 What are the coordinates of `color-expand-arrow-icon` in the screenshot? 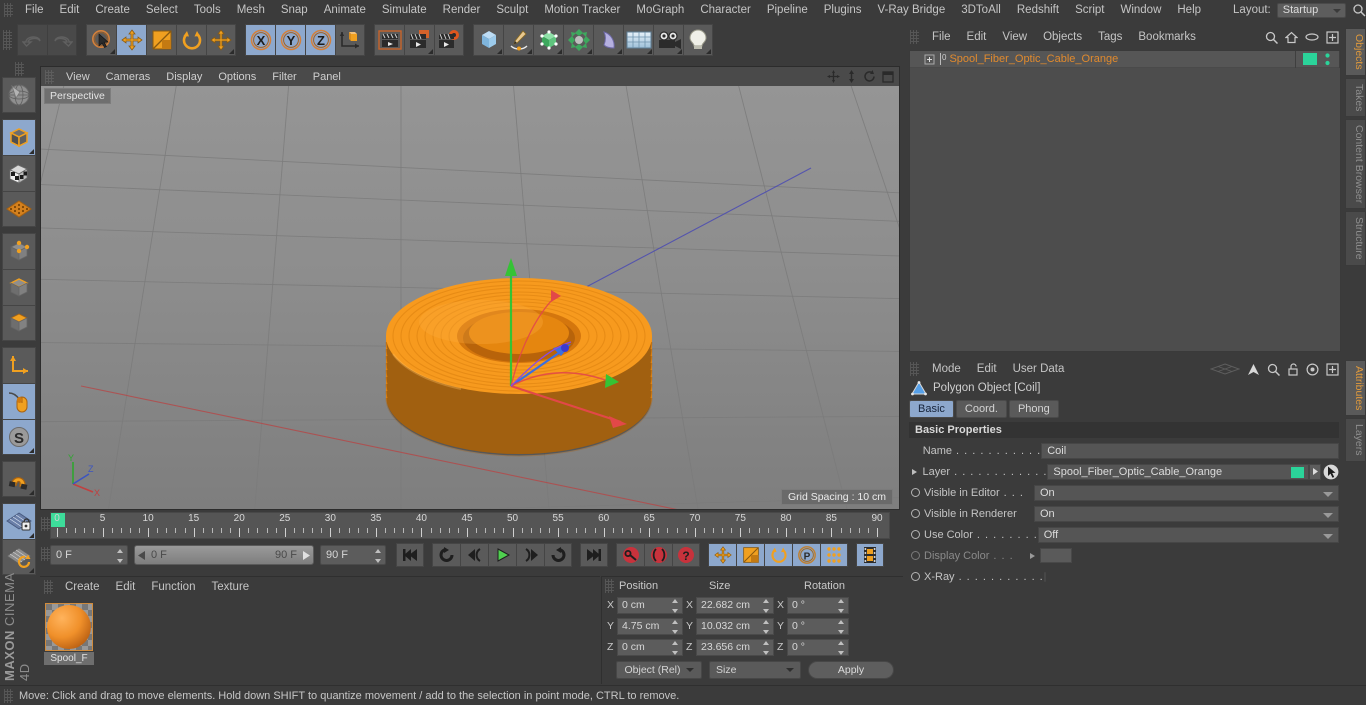 It's located at (1032, 556).